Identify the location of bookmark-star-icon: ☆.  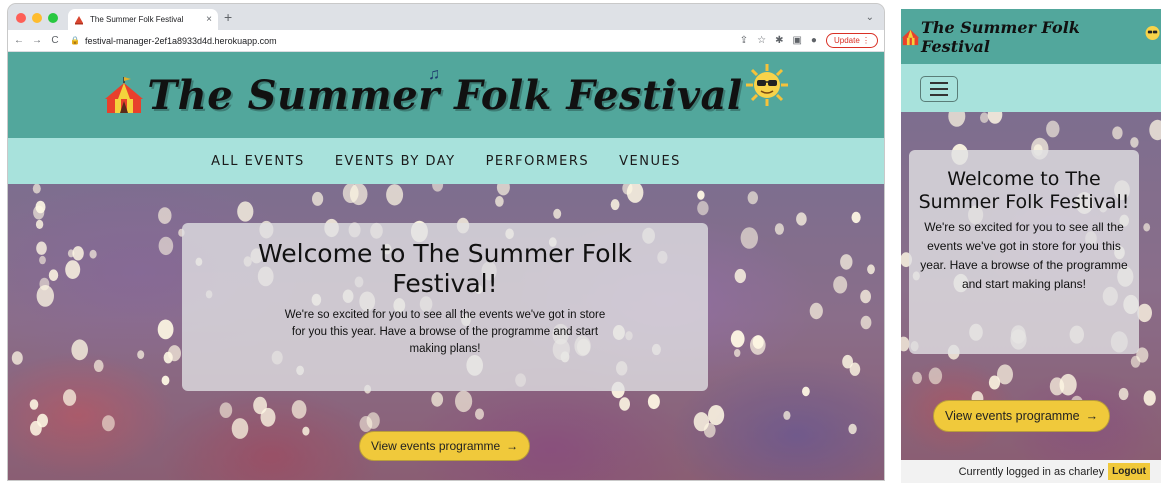
(761, 40).